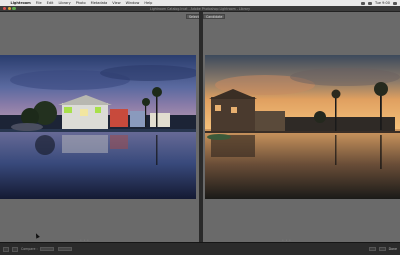  I want to click on menu-edit: Edit, so click(50, 3).